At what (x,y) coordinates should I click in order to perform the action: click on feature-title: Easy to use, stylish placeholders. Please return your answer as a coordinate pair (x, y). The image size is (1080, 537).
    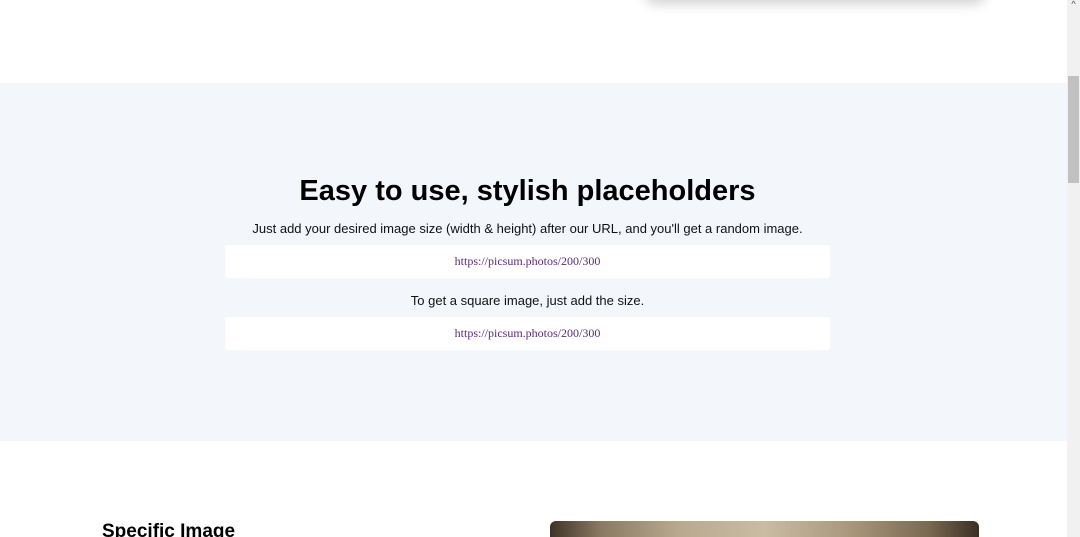
    Looking at the image, I should click on (527, 191).